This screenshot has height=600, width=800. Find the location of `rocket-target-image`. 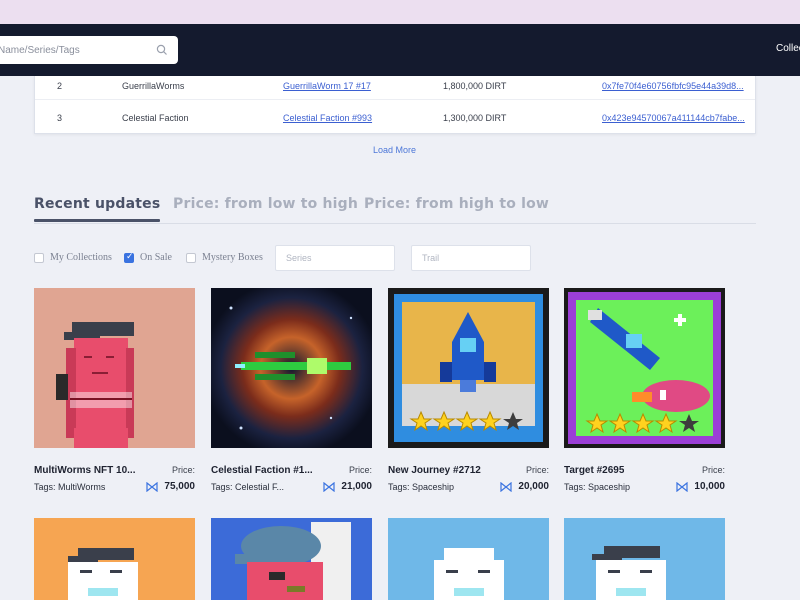

rocket-target-image is located at coordinates (644, 368).